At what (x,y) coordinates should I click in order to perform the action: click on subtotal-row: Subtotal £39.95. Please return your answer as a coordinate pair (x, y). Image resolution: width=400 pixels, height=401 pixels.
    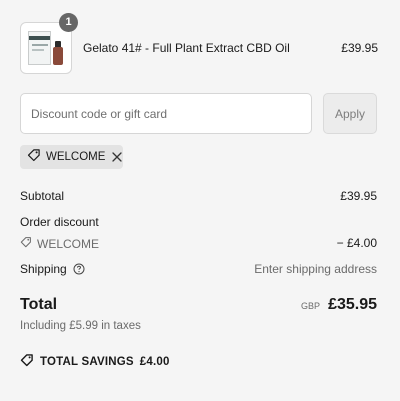
    Looking at the image, I should click on (198, 196).